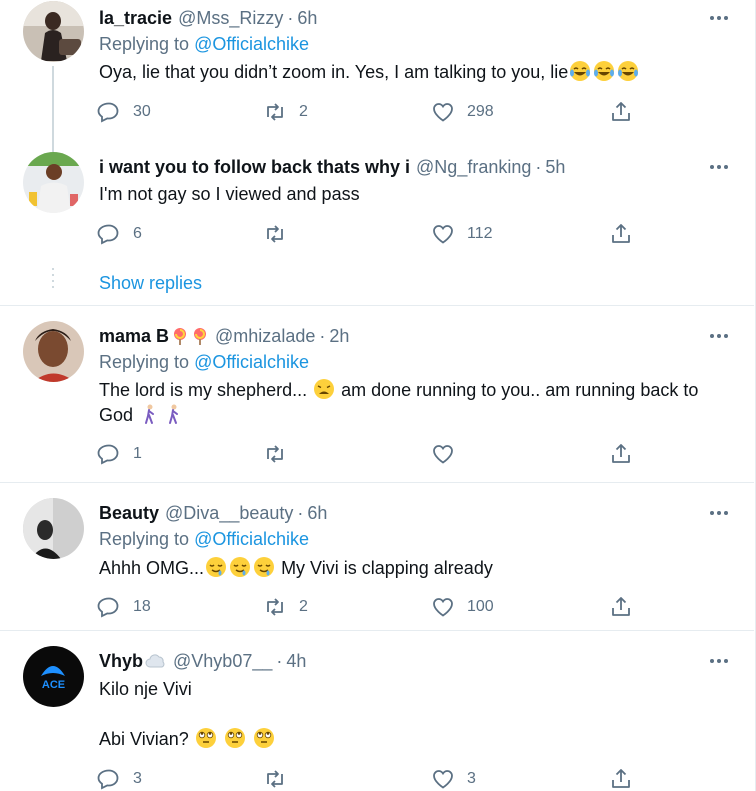 The height and width of the screenshot is (791, 756). I want to click on like-button: 100, so click(462, 607).